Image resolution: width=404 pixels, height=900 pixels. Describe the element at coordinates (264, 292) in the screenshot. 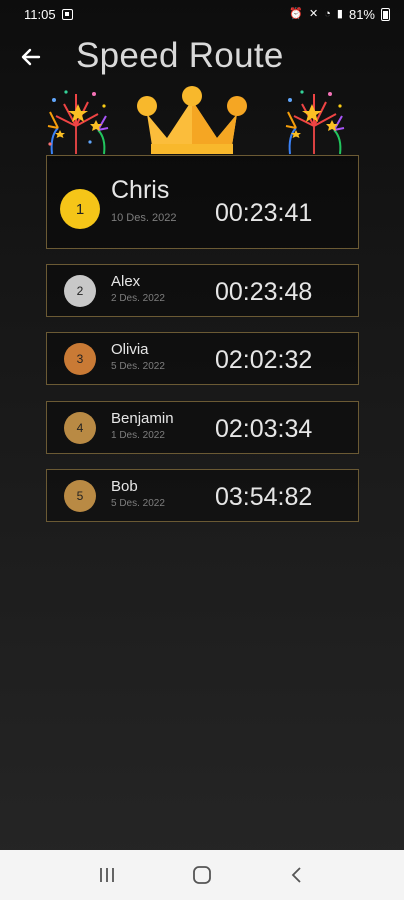

I see `record-time: 00:23:48` at that location.